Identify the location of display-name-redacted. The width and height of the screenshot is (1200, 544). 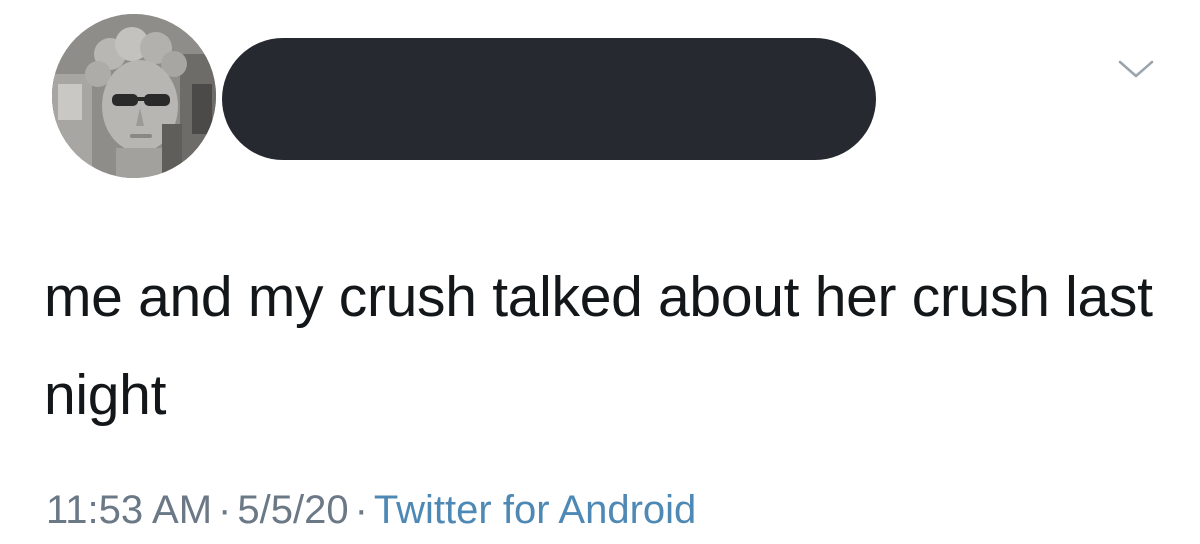
(549, 99).